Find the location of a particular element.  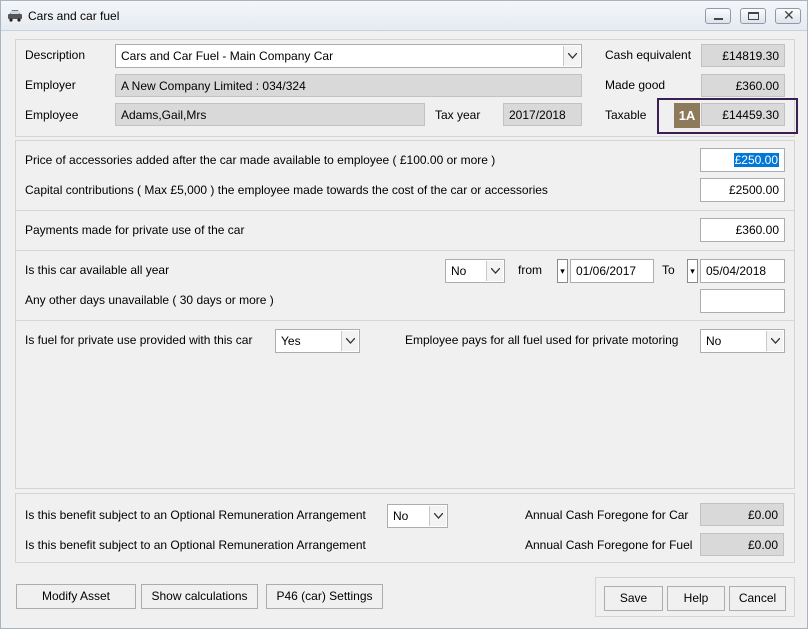

private-use-payments-input: £360.00 is located at coordinates (742, 230).